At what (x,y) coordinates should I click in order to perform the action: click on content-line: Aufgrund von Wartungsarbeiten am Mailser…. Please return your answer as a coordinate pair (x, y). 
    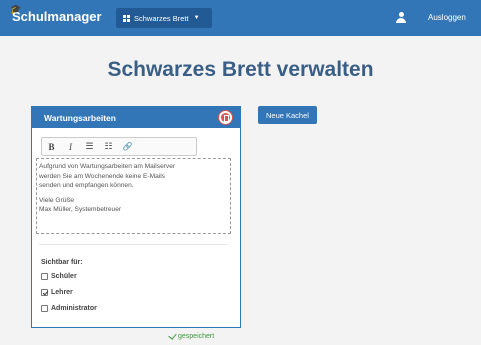
    Looking at the image, I should click on (107, 166).